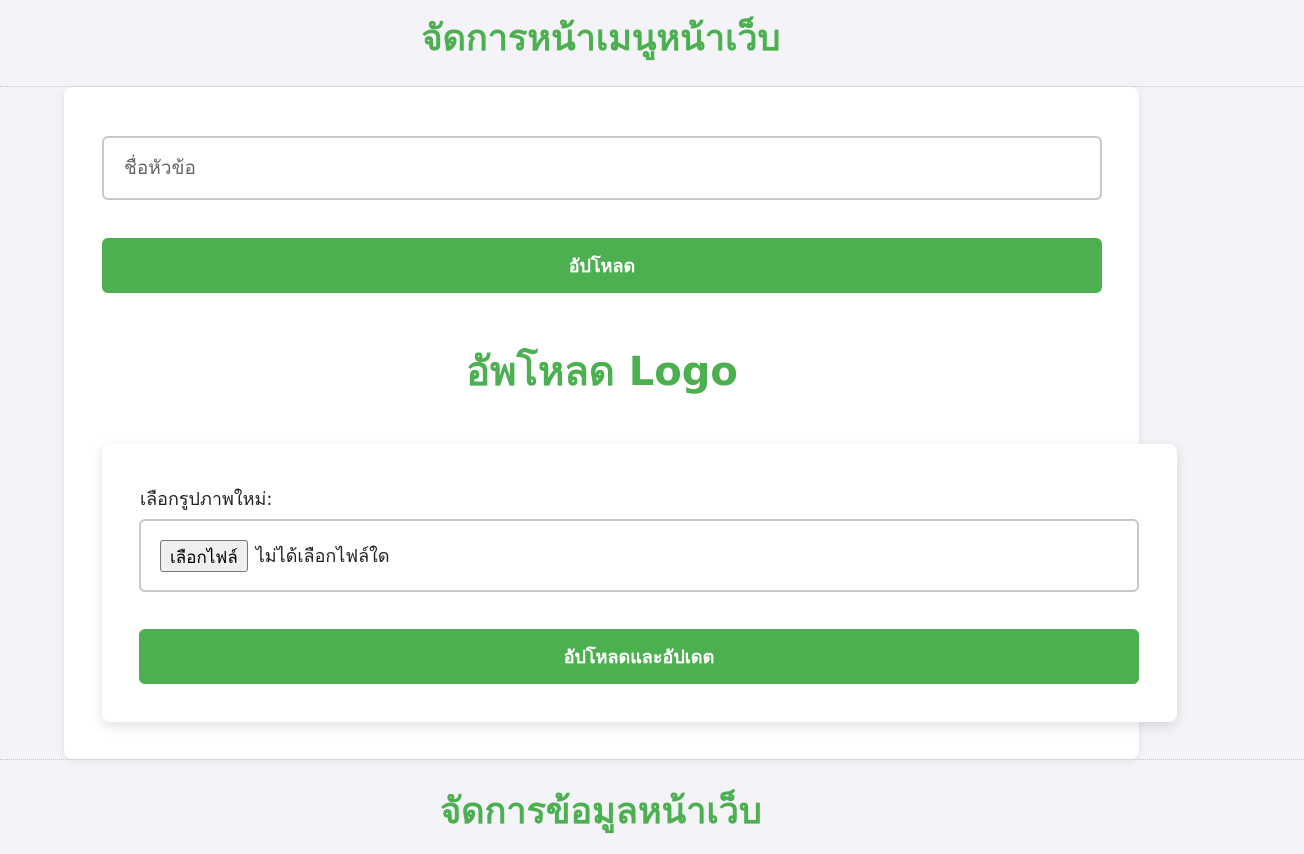  Describe the element at coordinates (652, 759) in the screenshot. I see `section-divider` at that location.